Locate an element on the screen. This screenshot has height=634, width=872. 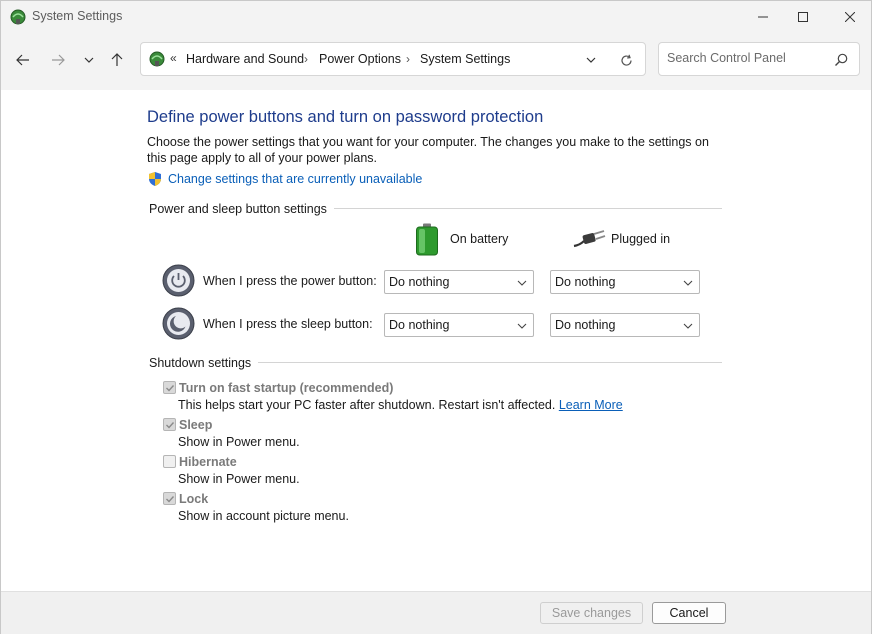
hibernate-description: Show in Power menu. is located at coordinates (239, 479).